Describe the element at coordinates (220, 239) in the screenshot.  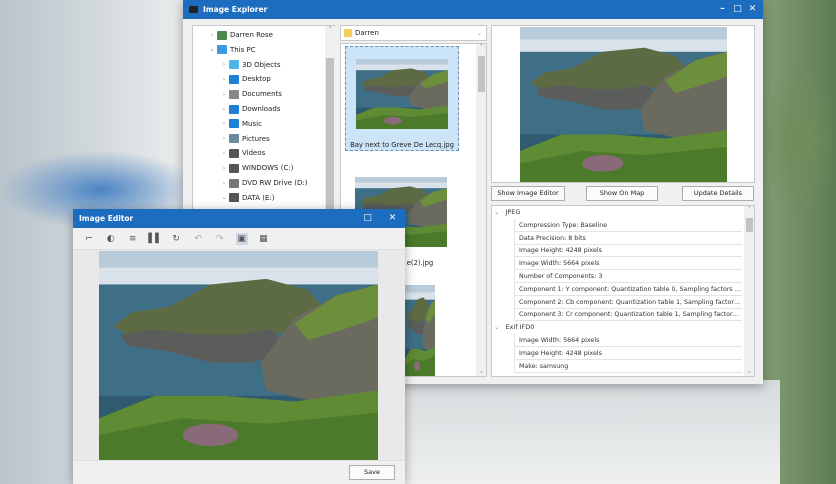
I see `redo-icon: ↷` at that location.